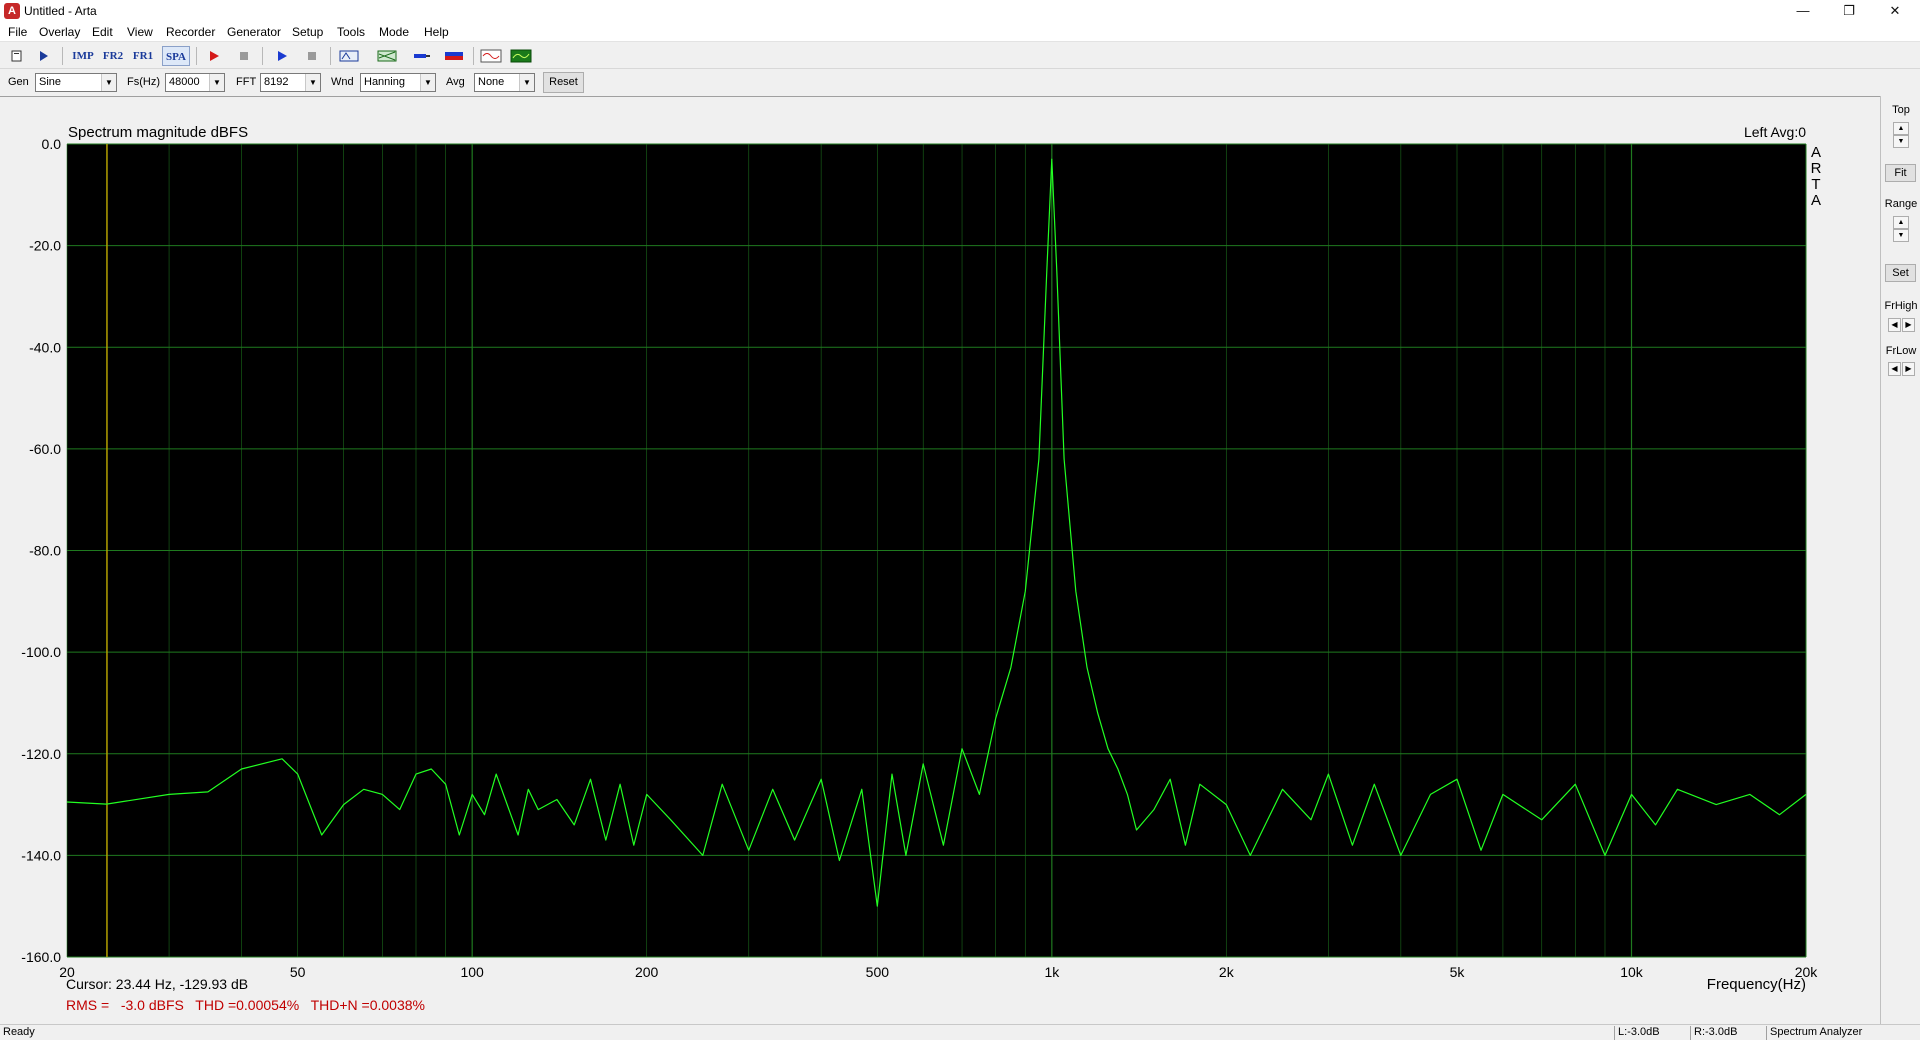  What do you see at coordinates (45, 246) in the screenshot?
I see `y-tick-label: -20.0` at bounding box center [45, 246].